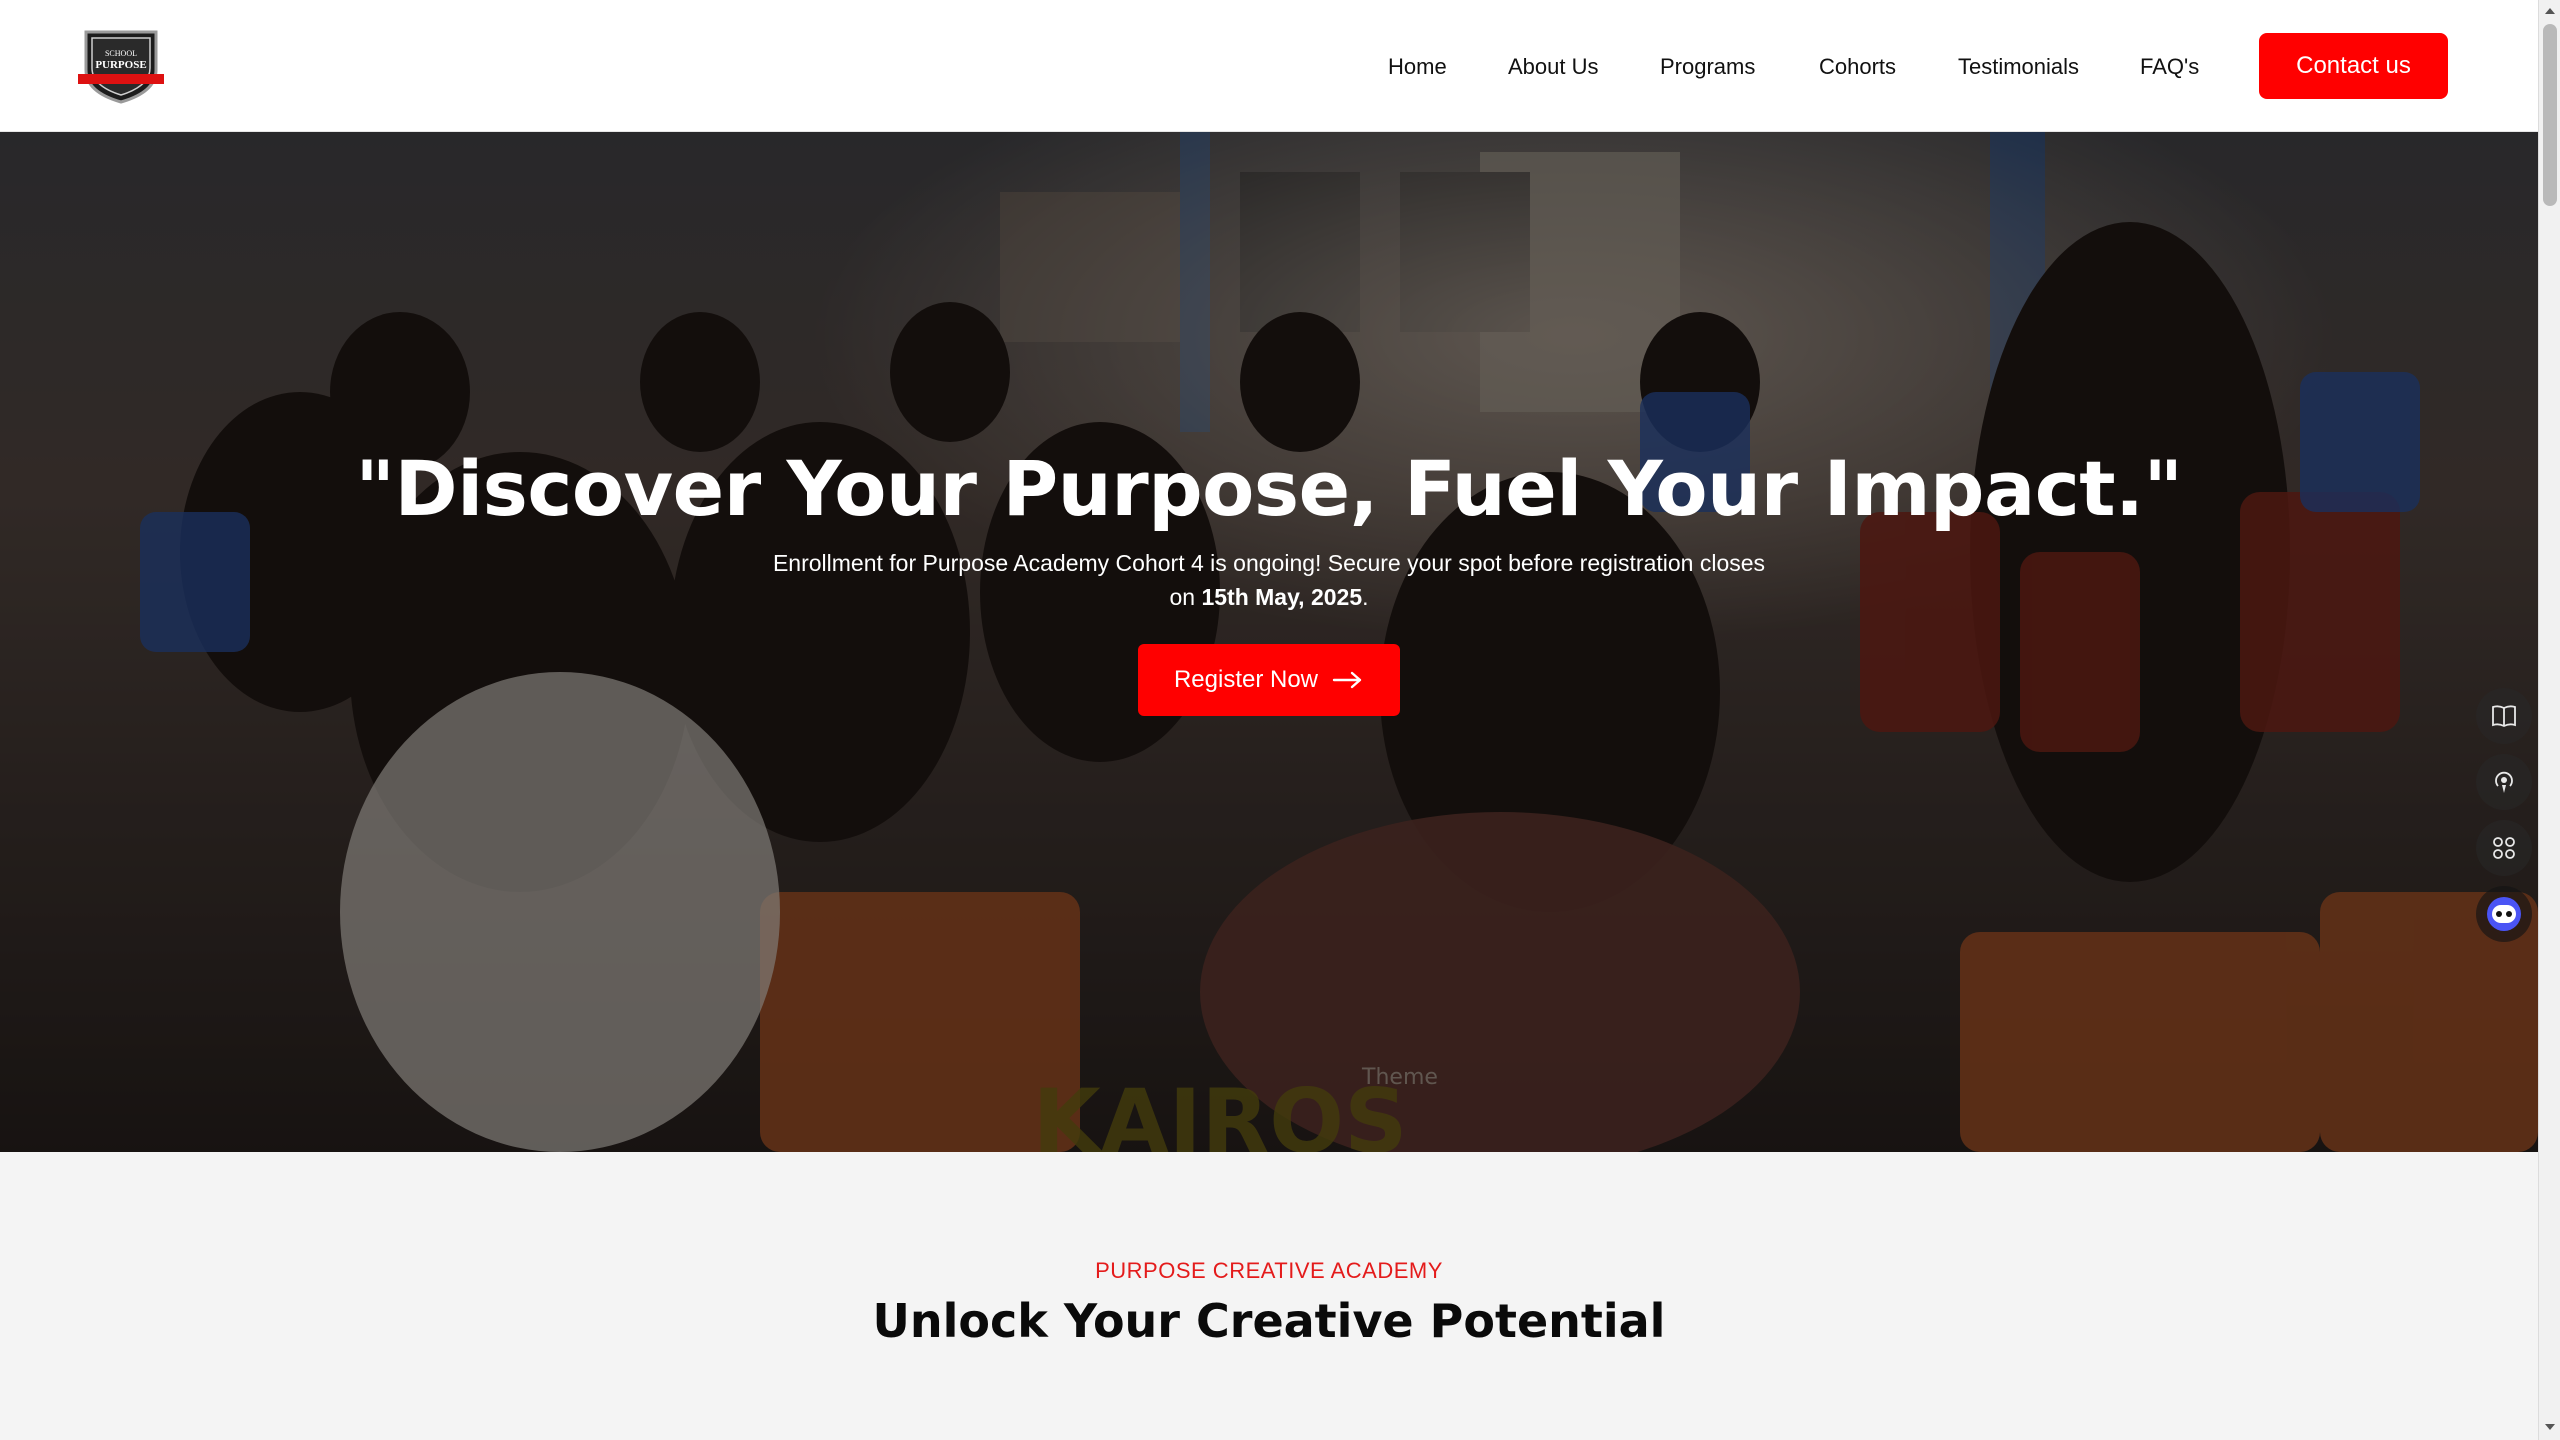  Describe the element at coordinates (2550, 11) in the screenshot. I see `scroll-up-arrow-icon` at that location.